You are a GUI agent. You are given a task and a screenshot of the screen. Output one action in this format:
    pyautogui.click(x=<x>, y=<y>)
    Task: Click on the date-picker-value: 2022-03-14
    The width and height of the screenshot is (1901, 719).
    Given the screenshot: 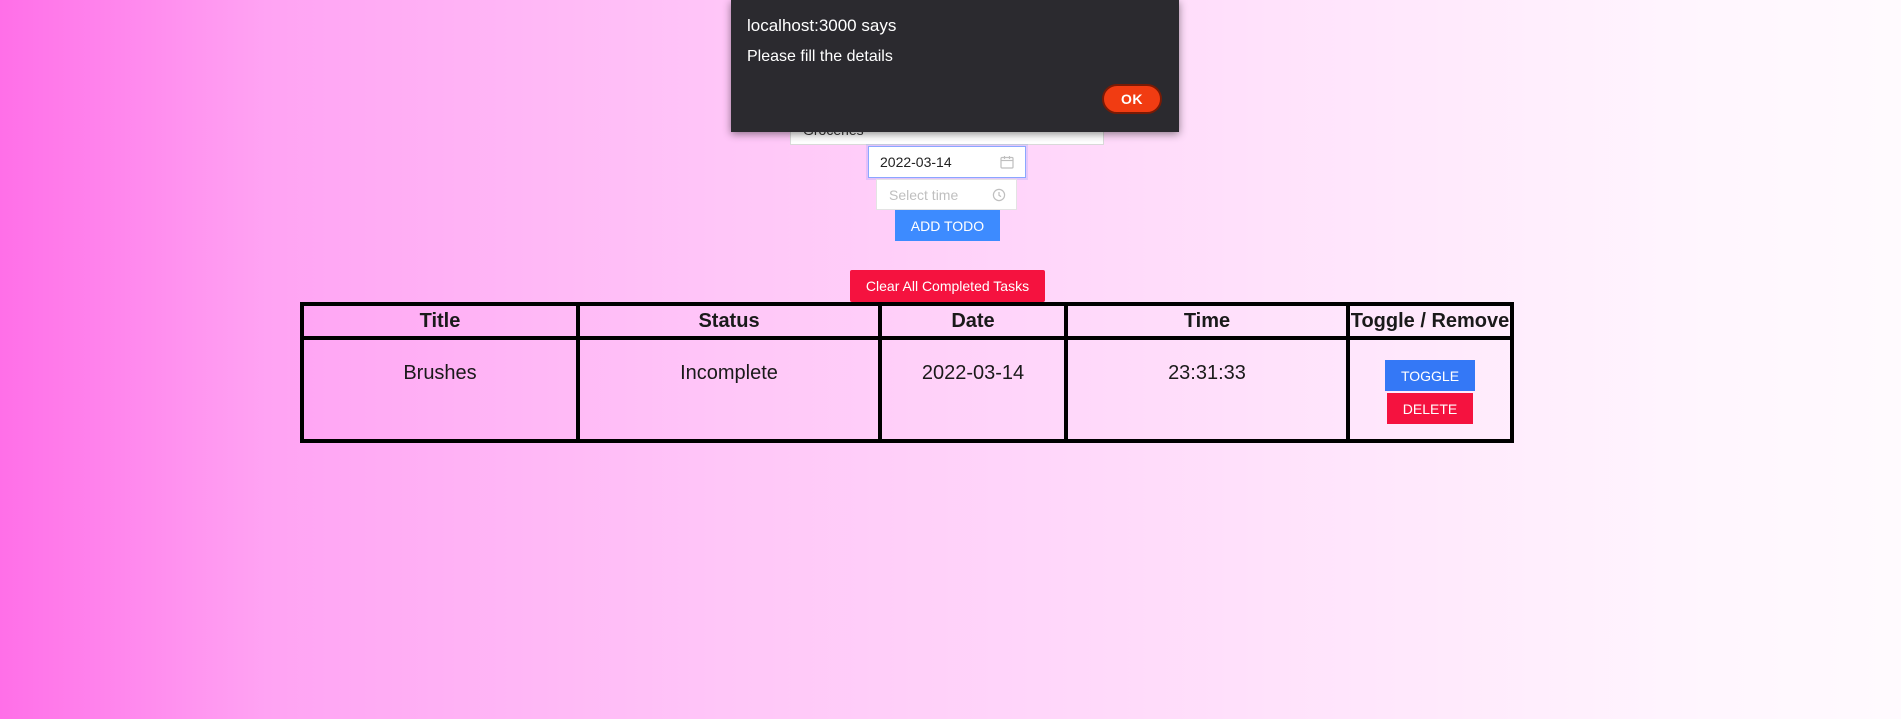 What is the action you would take?
    pyautogui.click(x=916, y=162)
    